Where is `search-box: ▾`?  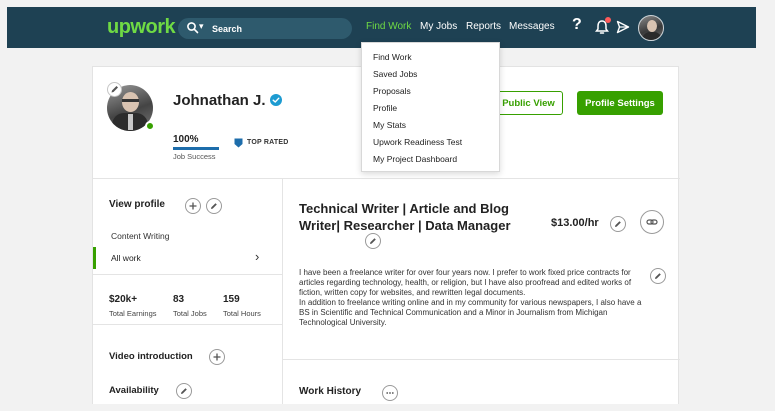 search-box: ▾ is located at coordinates (265, 28).